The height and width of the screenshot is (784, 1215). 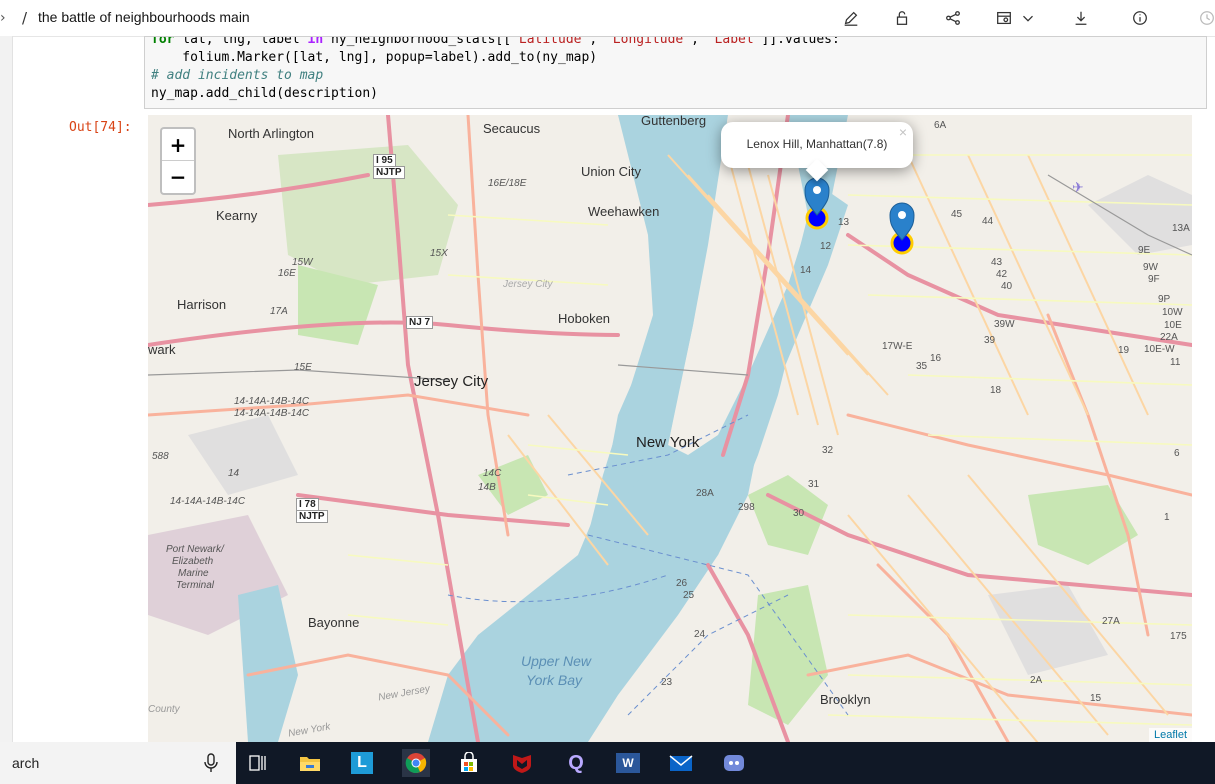 What do you see at coordinates (1150, 267) in the screenshot?
I see `route-9w: 9W` at bounding box center [1150, 267].